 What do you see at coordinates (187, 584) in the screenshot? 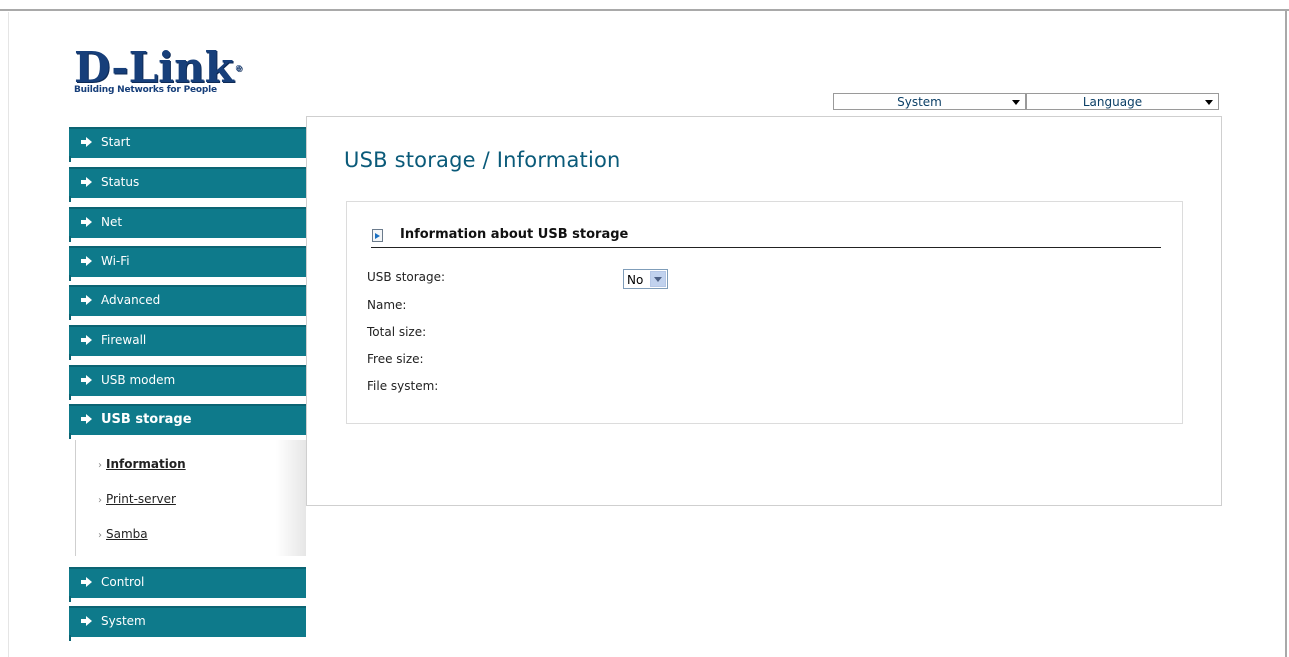
I see `sidebar-item-control: Control` at bounding box center [187, 584].